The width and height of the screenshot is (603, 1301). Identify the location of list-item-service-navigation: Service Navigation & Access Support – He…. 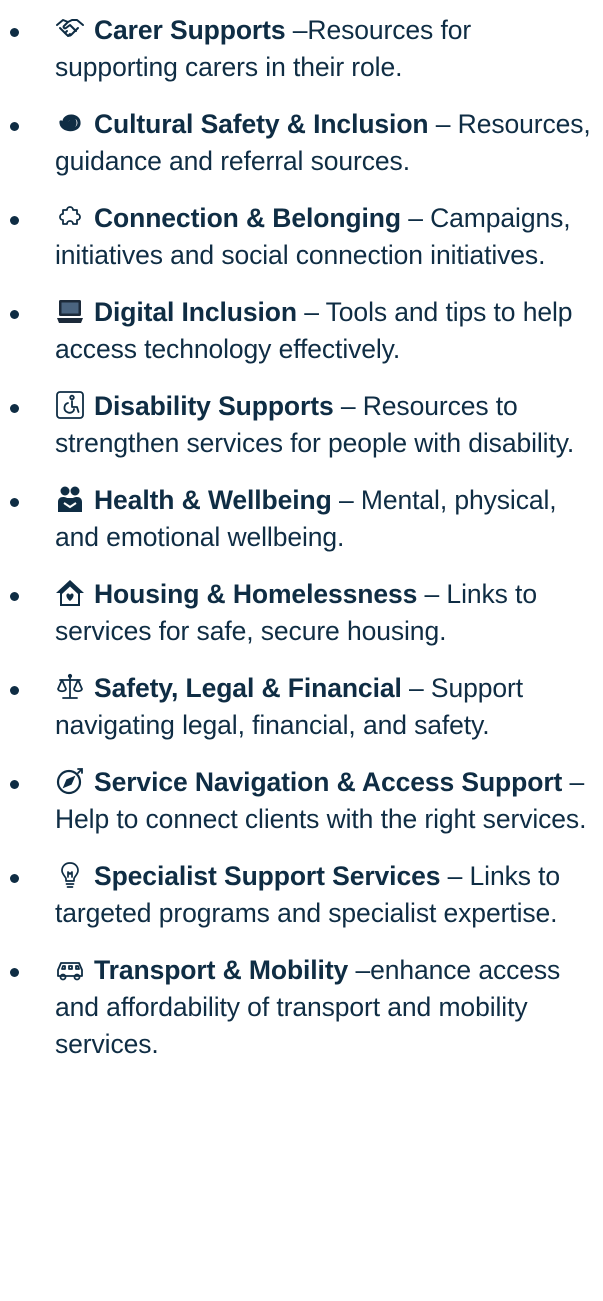
(301, 801).